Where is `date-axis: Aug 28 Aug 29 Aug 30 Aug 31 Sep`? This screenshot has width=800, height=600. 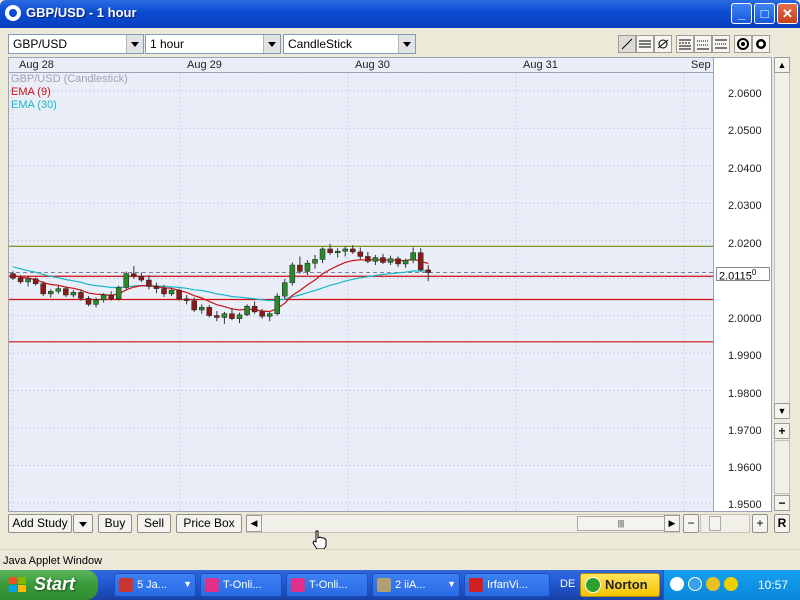
date-axis: Aug 28 Aug 29 Aug 30 Aug 31 Sep is located at coordinates (361, 64).